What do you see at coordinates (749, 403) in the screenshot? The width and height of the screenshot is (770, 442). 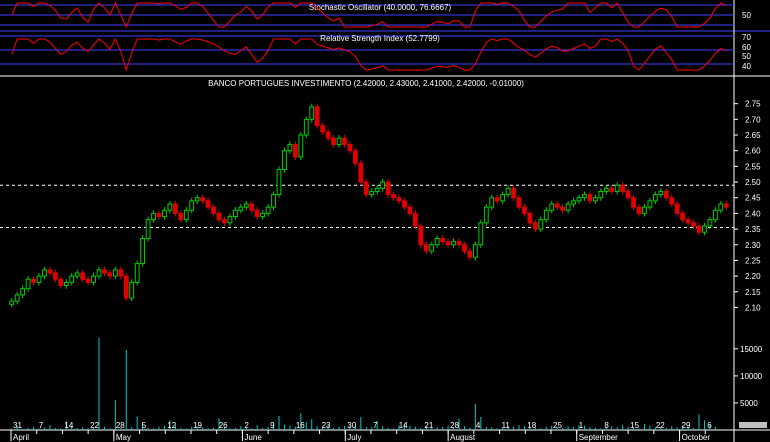 I see `volume-tick-label: 5000` at bounding box center [749, 403].